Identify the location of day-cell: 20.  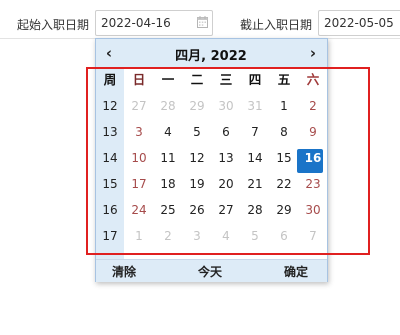
(226, 184).